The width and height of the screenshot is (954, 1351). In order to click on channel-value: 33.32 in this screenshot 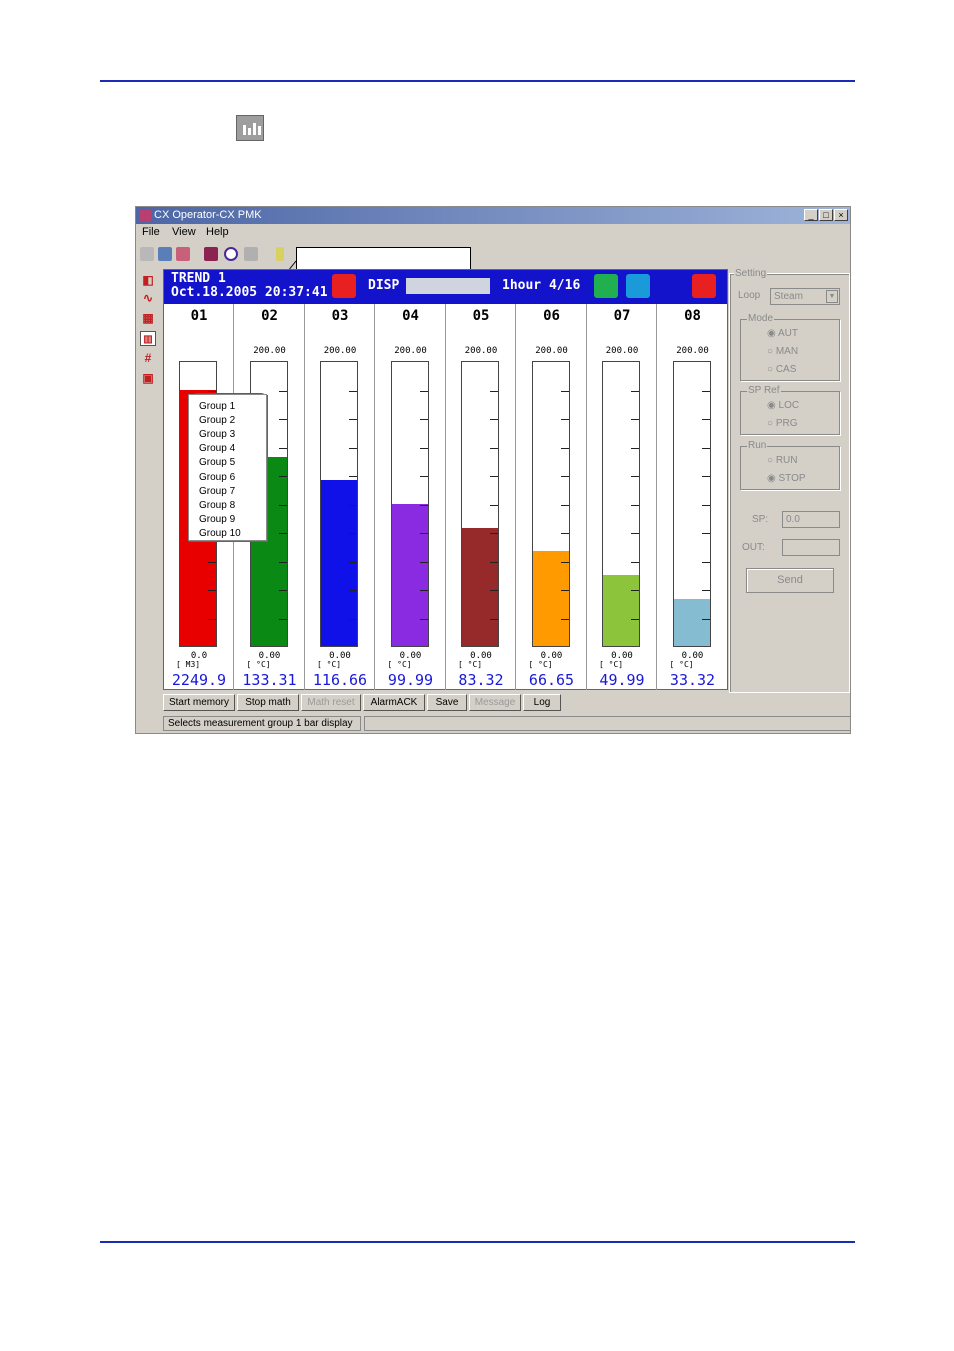, I will do `click(692, 680)`.